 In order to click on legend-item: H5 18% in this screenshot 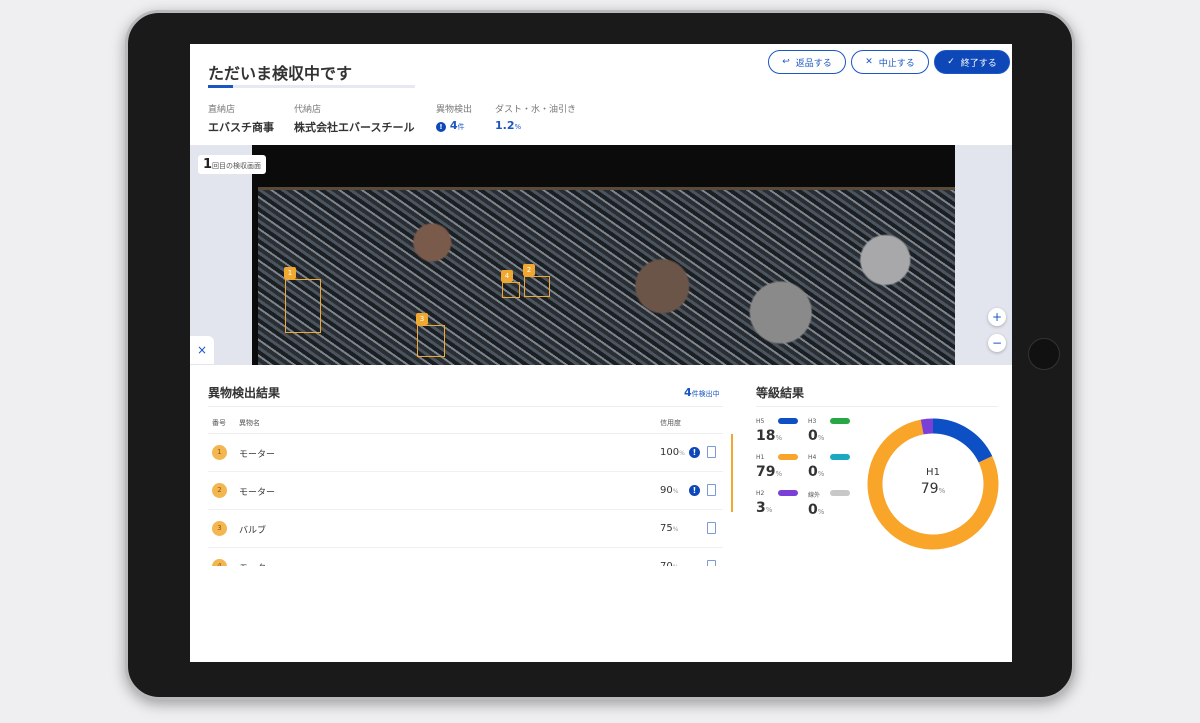, I will do `click(777, 431)`.